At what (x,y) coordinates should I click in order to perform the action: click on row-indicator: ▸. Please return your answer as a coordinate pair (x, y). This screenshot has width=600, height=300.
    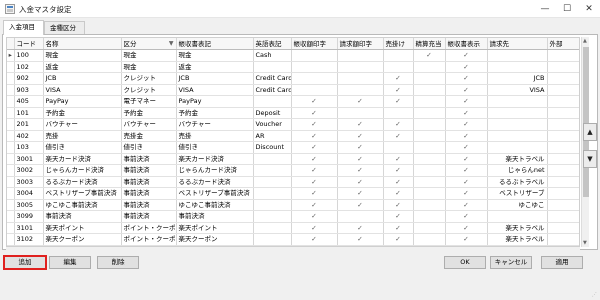
    Looking at the image, I should click on (11, 55).